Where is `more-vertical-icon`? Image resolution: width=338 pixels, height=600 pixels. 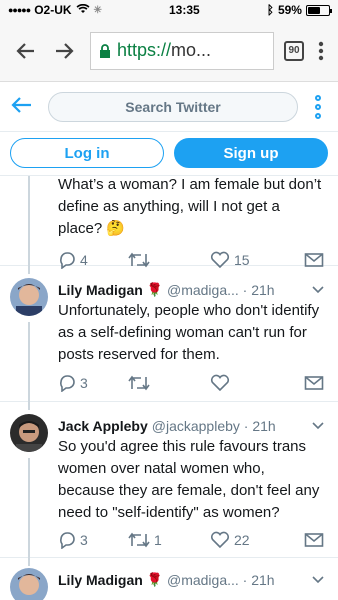
more-vertical-icon is located at coordinates (321, 50).